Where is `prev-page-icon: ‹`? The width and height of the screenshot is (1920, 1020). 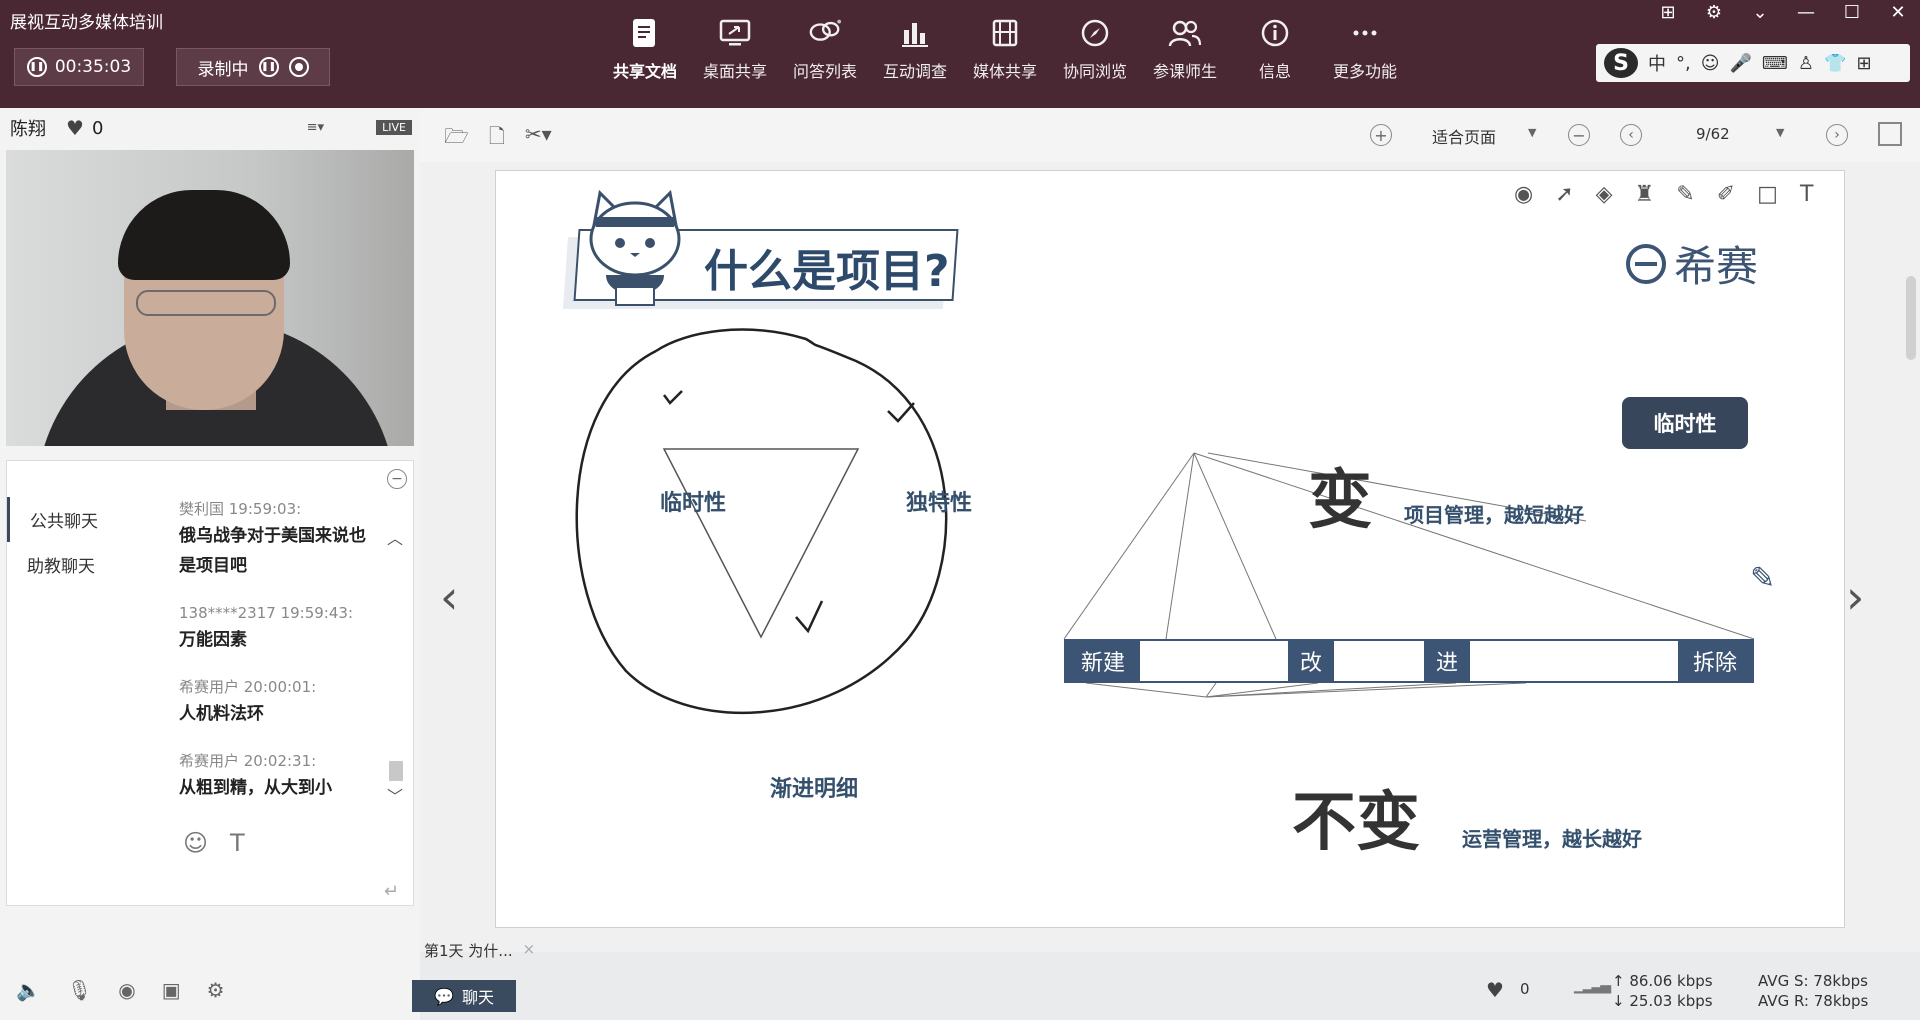
prev-page-icon: ‹ is located at coordinates (1631, 135).